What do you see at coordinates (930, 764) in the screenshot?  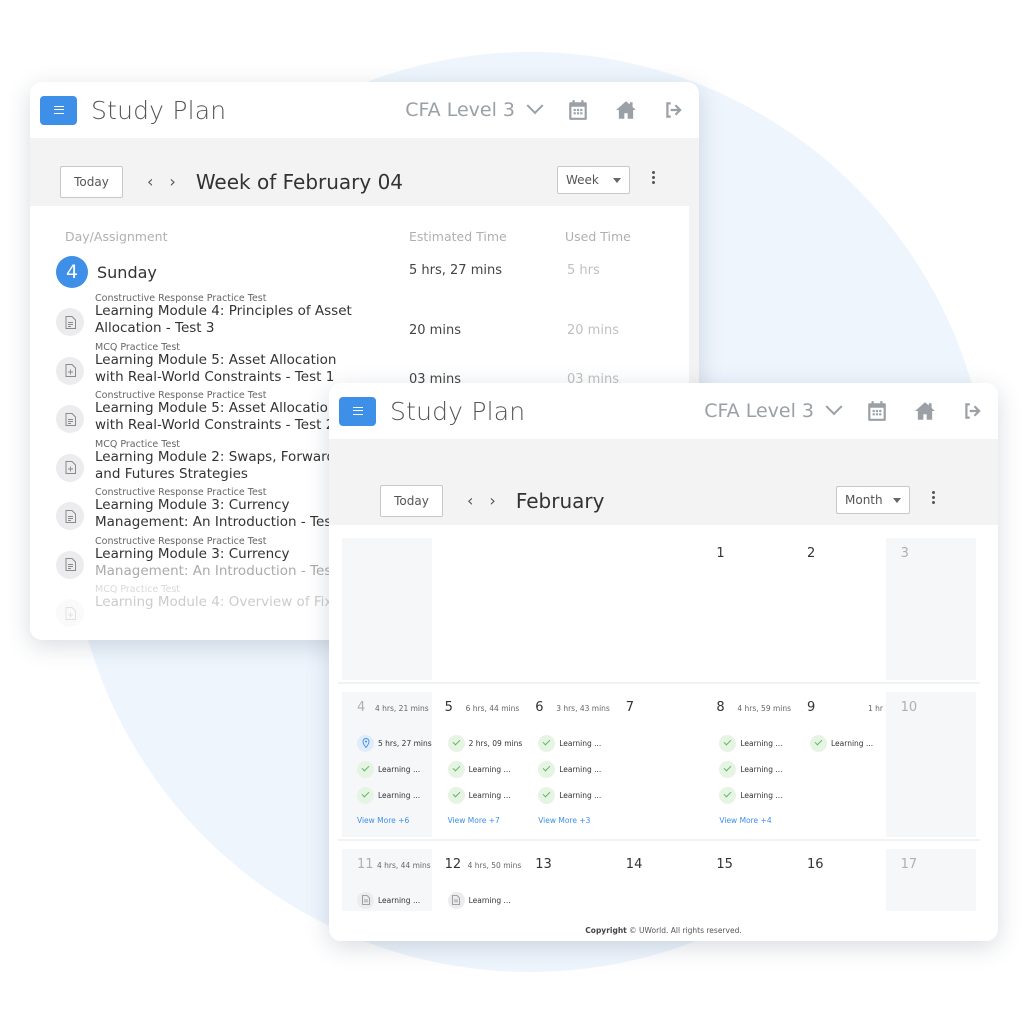 I see `calendar-day-cell: 10` at bounding box center [930, 764].